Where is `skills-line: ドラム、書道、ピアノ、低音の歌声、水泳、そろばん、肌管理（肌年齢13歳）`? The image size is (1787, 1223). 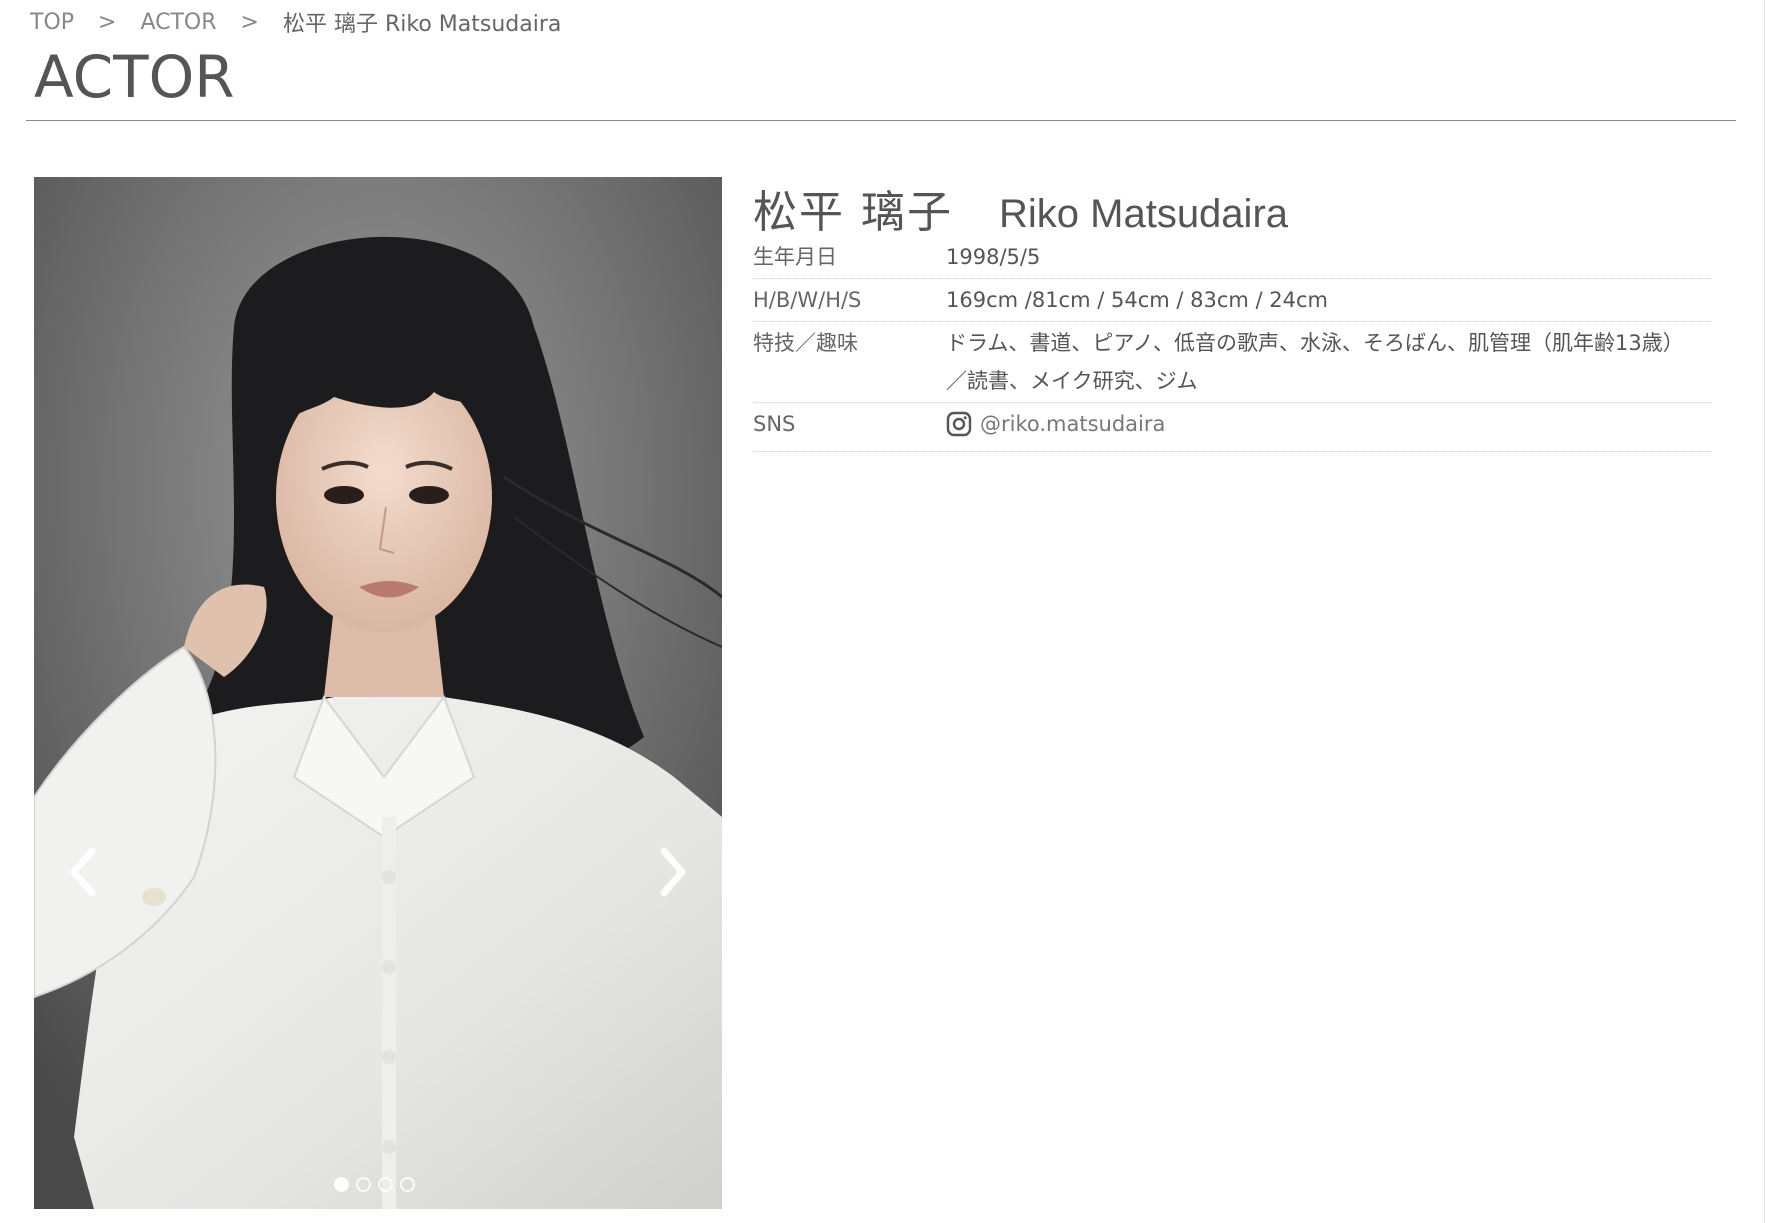 skills-line: ドラム、書道、ピアノ、低音の歌声、水泳、そろばん、肌管理（肌年齢13歳） is located at coordinates (1315, 343).